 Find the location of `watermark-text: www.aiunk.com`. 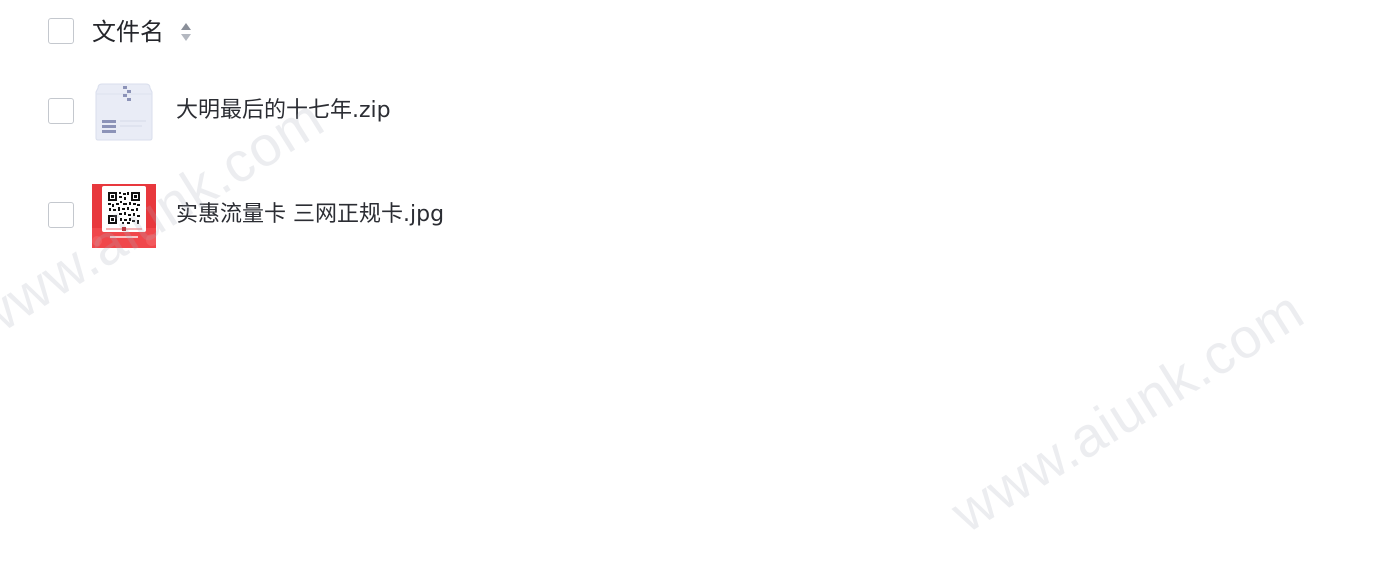

watermark-text: www.aiunk.com is located at coordinates (1127, 411).